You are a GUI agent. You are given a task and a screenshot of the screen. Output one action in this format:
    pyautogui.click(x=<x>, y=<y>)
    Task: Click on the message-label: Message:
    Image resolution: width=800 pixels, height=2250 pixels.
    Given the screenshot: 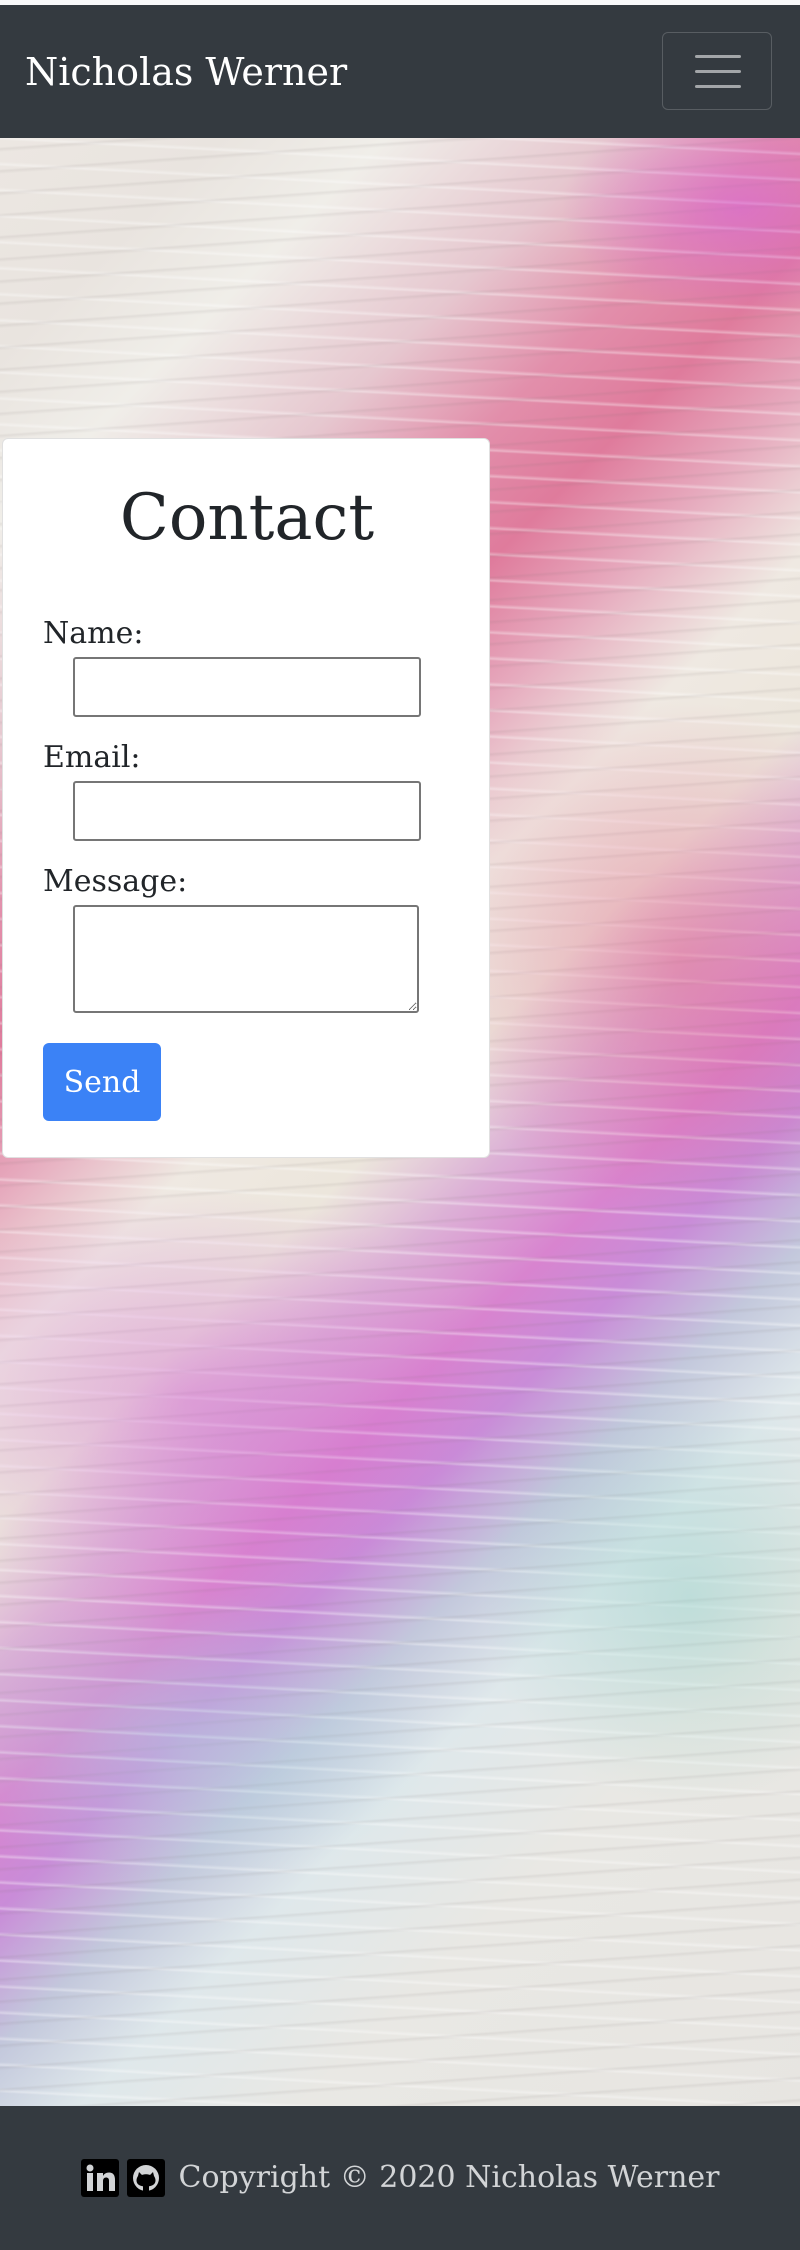 What is the action you would take?
    pyautogui.click(x=115, y=881)
    